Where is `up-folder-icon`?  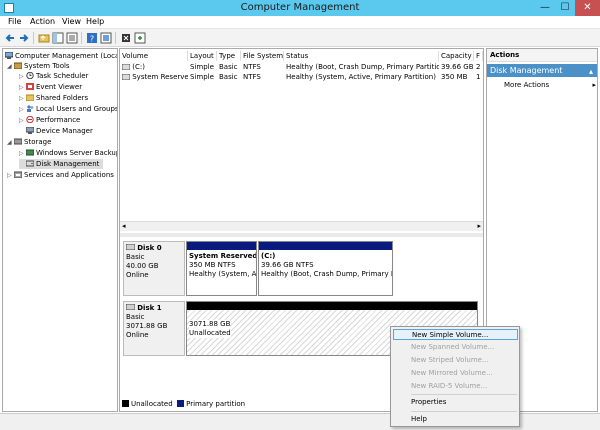 up-folder-icon is located at coordinates (44, 38).